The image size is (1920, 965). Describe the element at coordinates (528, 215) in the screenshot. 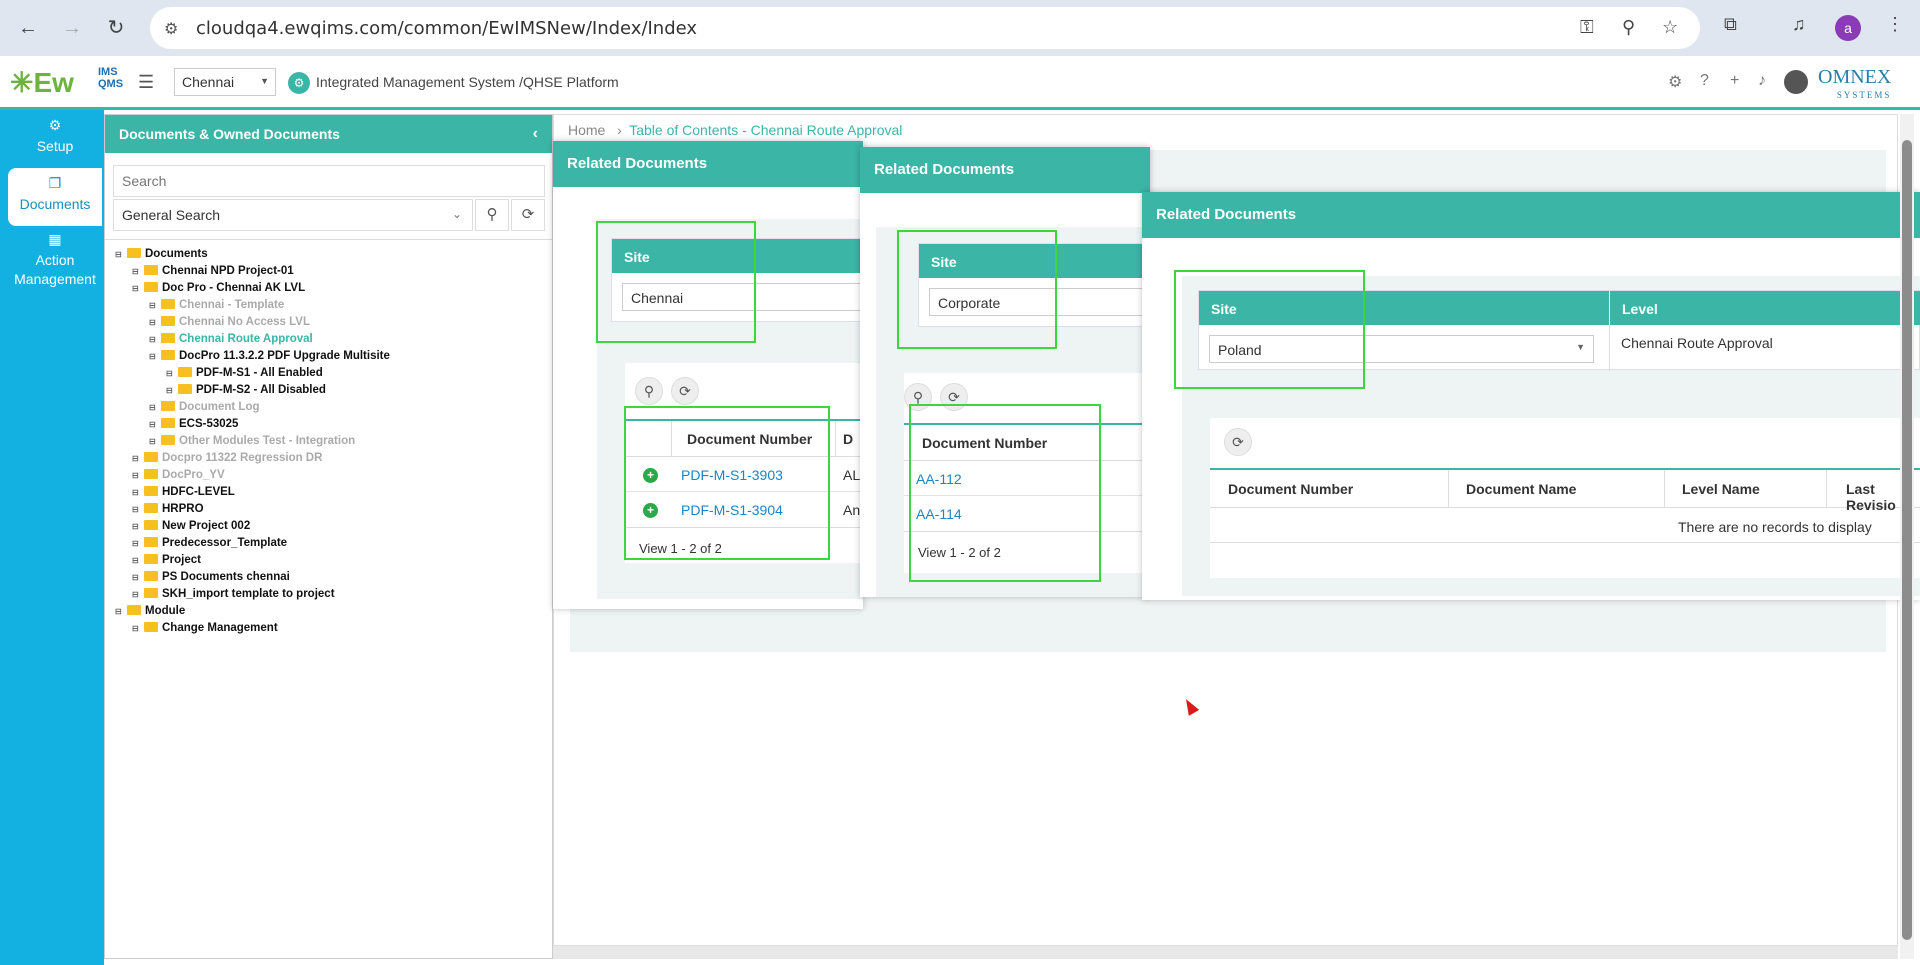

I see `refresh-button: ⟳` at that location.